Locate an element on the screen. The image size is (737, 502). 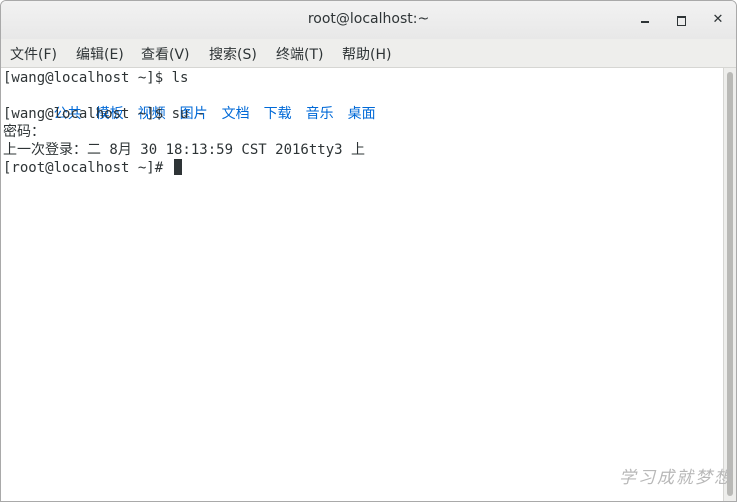
vertical-scrollbar is located at coordinates (729, 284).